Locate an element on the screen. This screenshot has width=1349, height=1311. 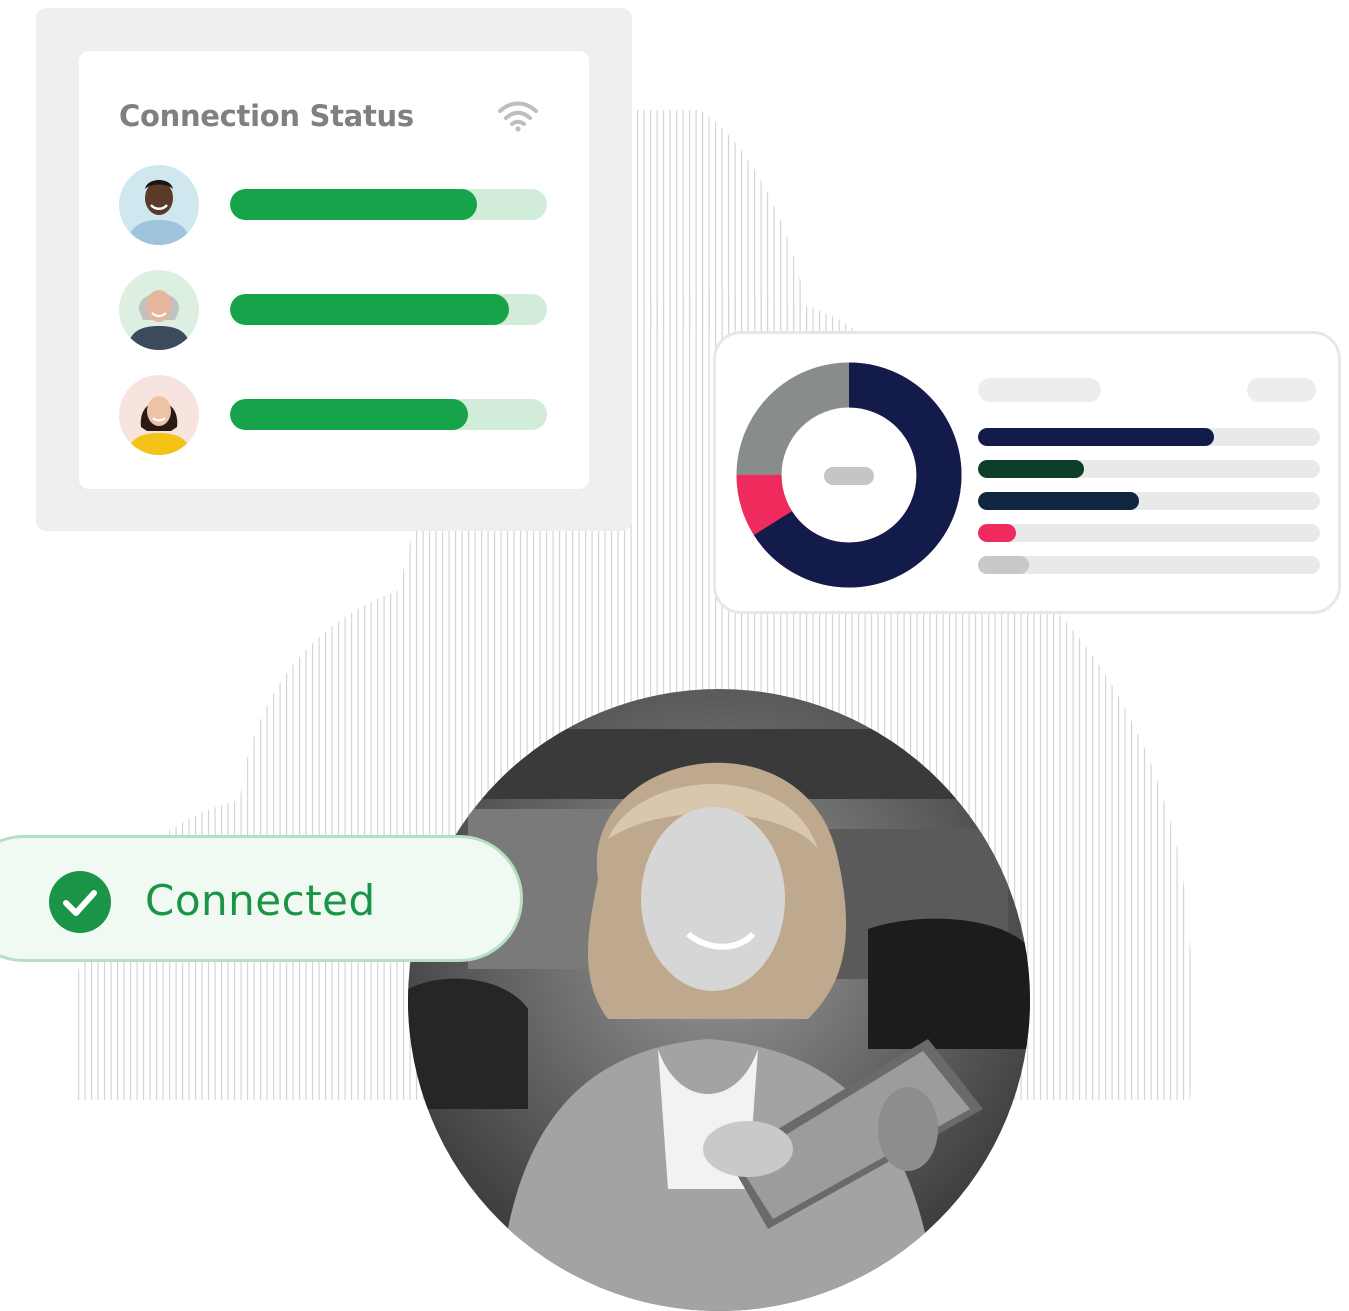
analytics-card is located at coordinates (1027, 472).